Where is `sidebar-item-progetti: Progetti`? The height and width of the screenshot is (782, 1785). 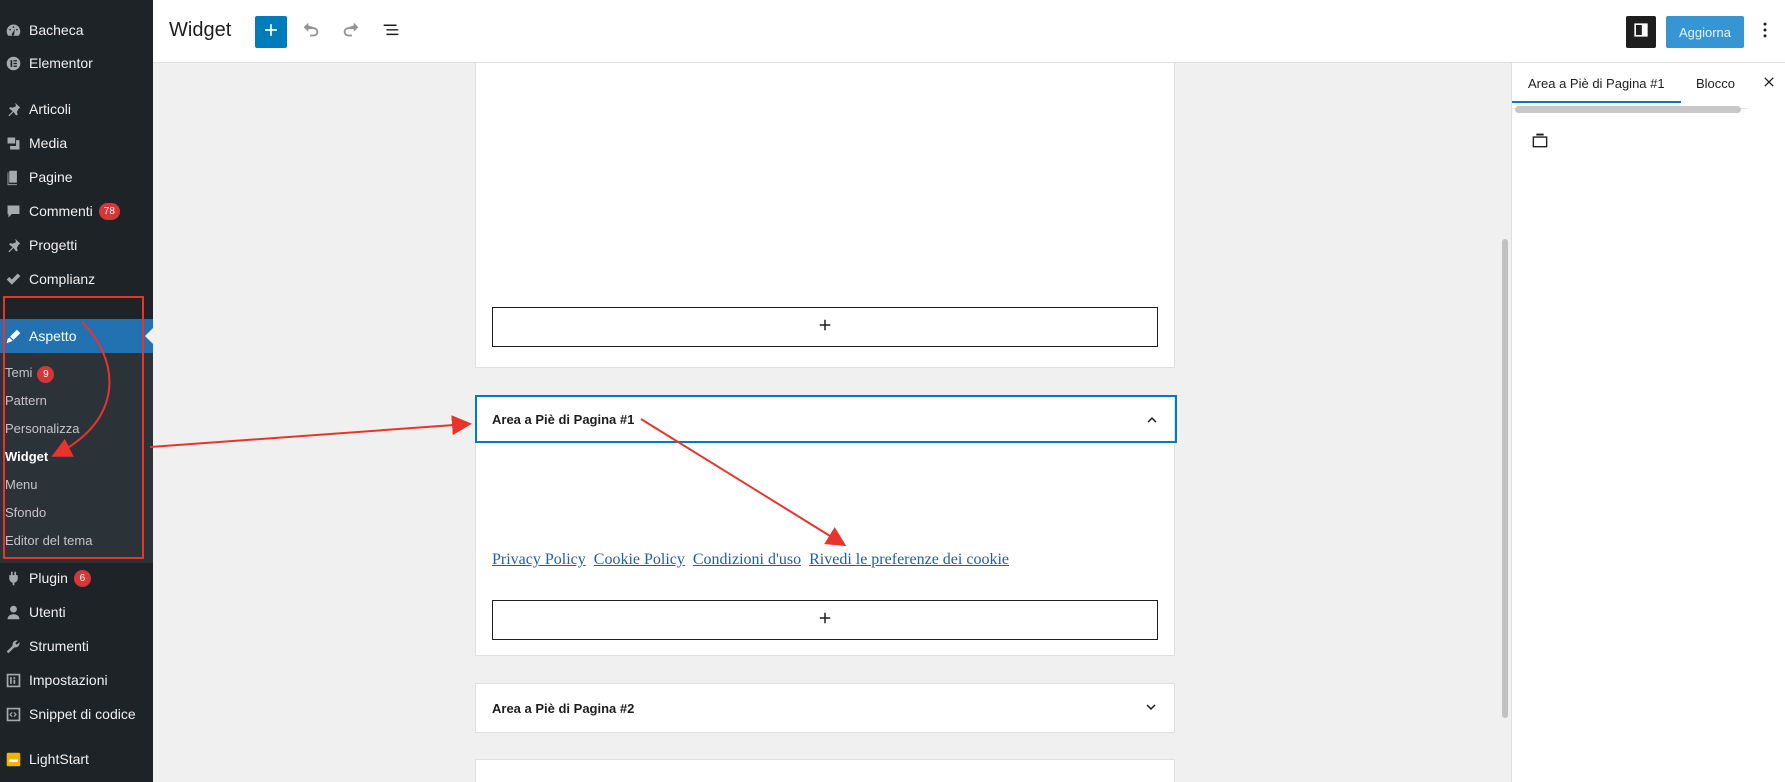
sidebar-item-progetti: Progetti is located at coordinates (76, 245).